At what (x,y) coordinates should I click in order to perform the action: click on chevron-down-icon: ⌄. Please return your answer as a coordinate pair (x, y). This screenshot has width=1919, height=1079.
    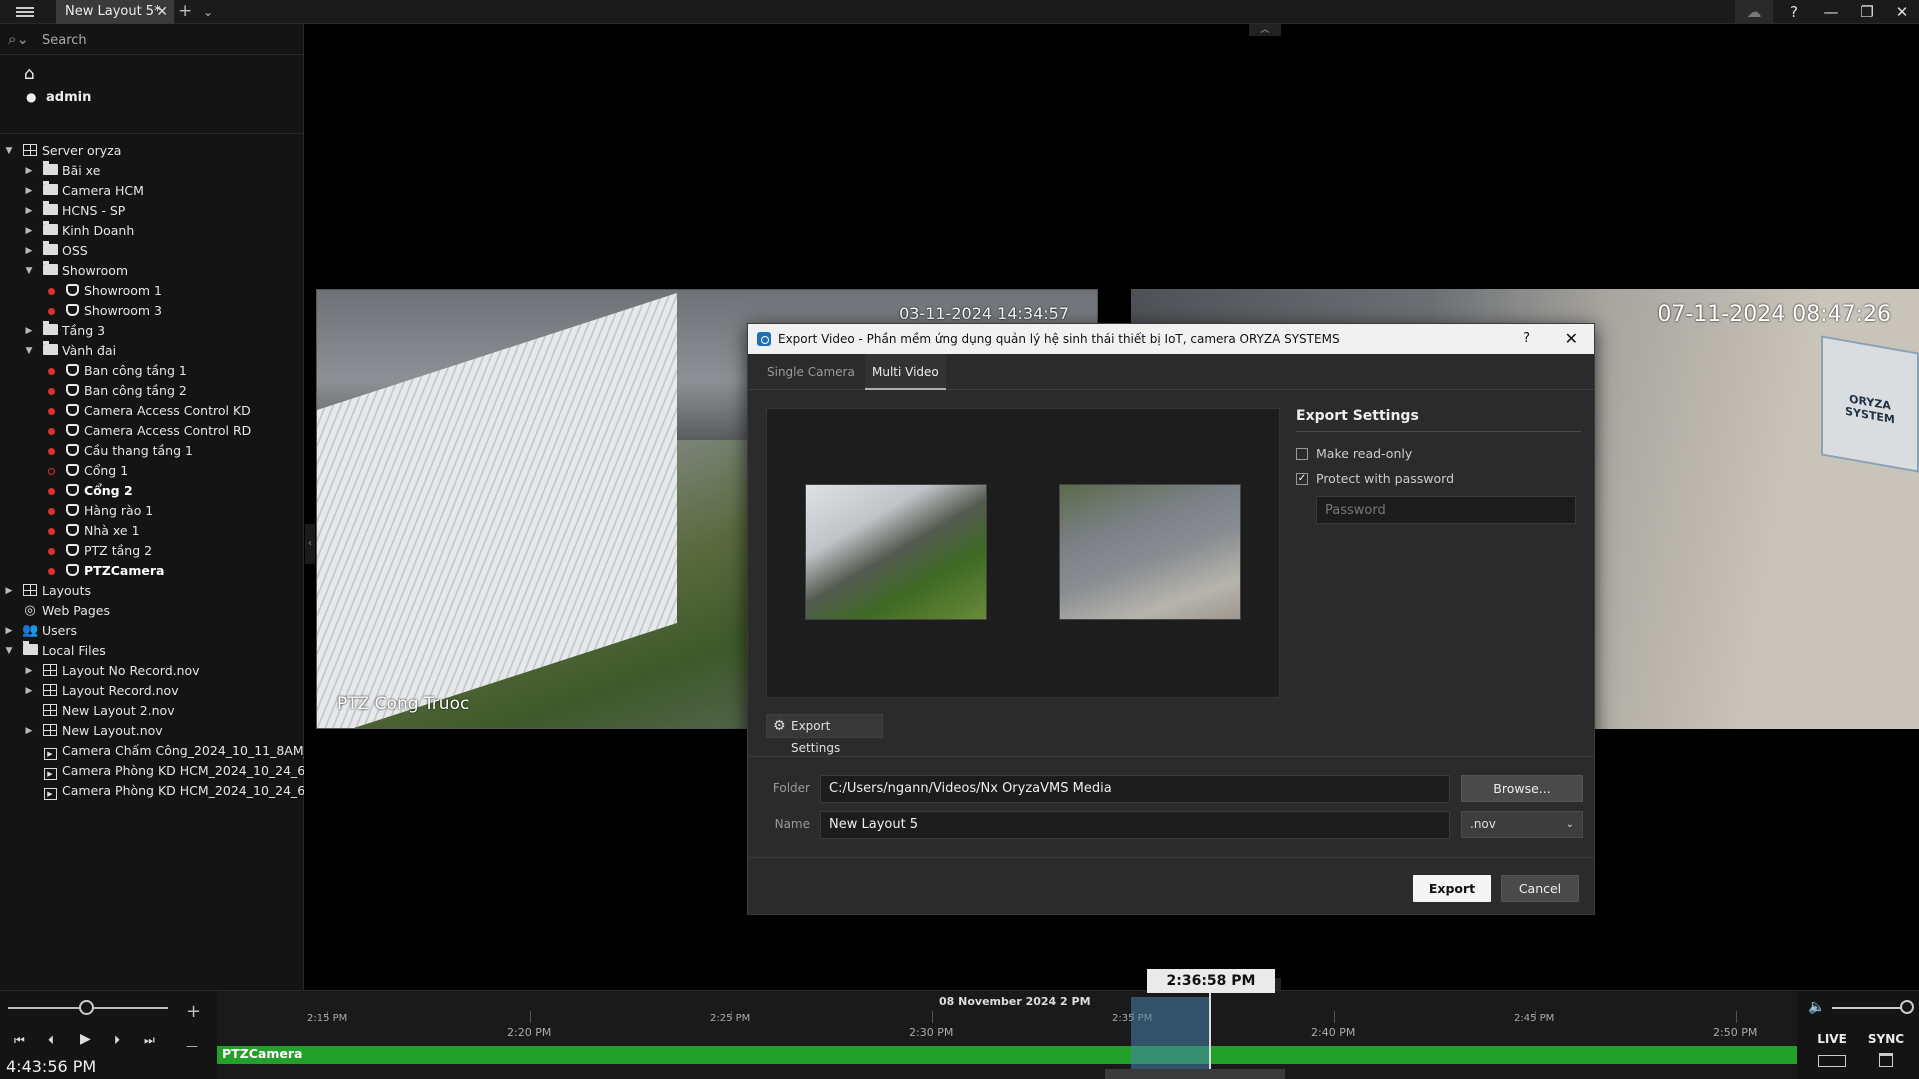
    Looking at the image, I should click on (208, 12).